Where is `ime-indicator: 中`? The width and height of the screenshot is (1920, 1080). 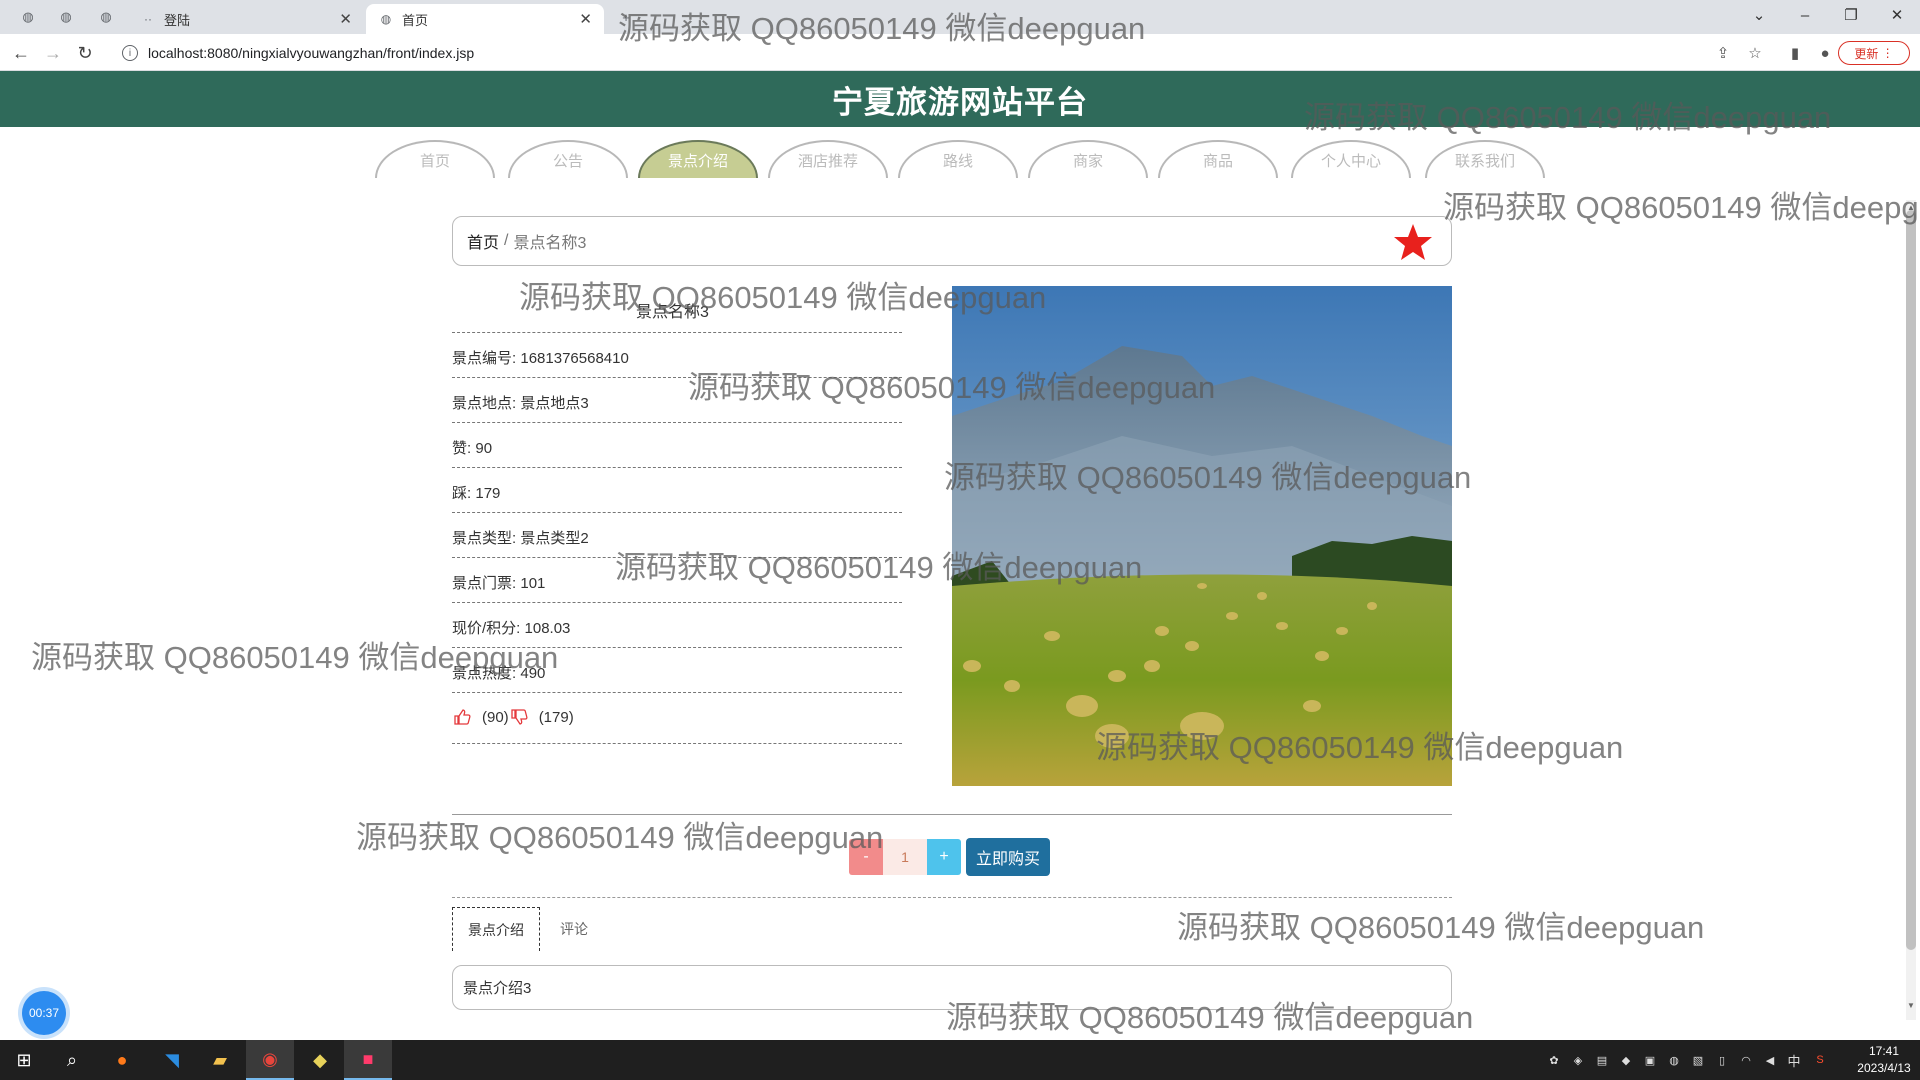
ime-indicator: 中 is located at coordinates (1794, 1060).